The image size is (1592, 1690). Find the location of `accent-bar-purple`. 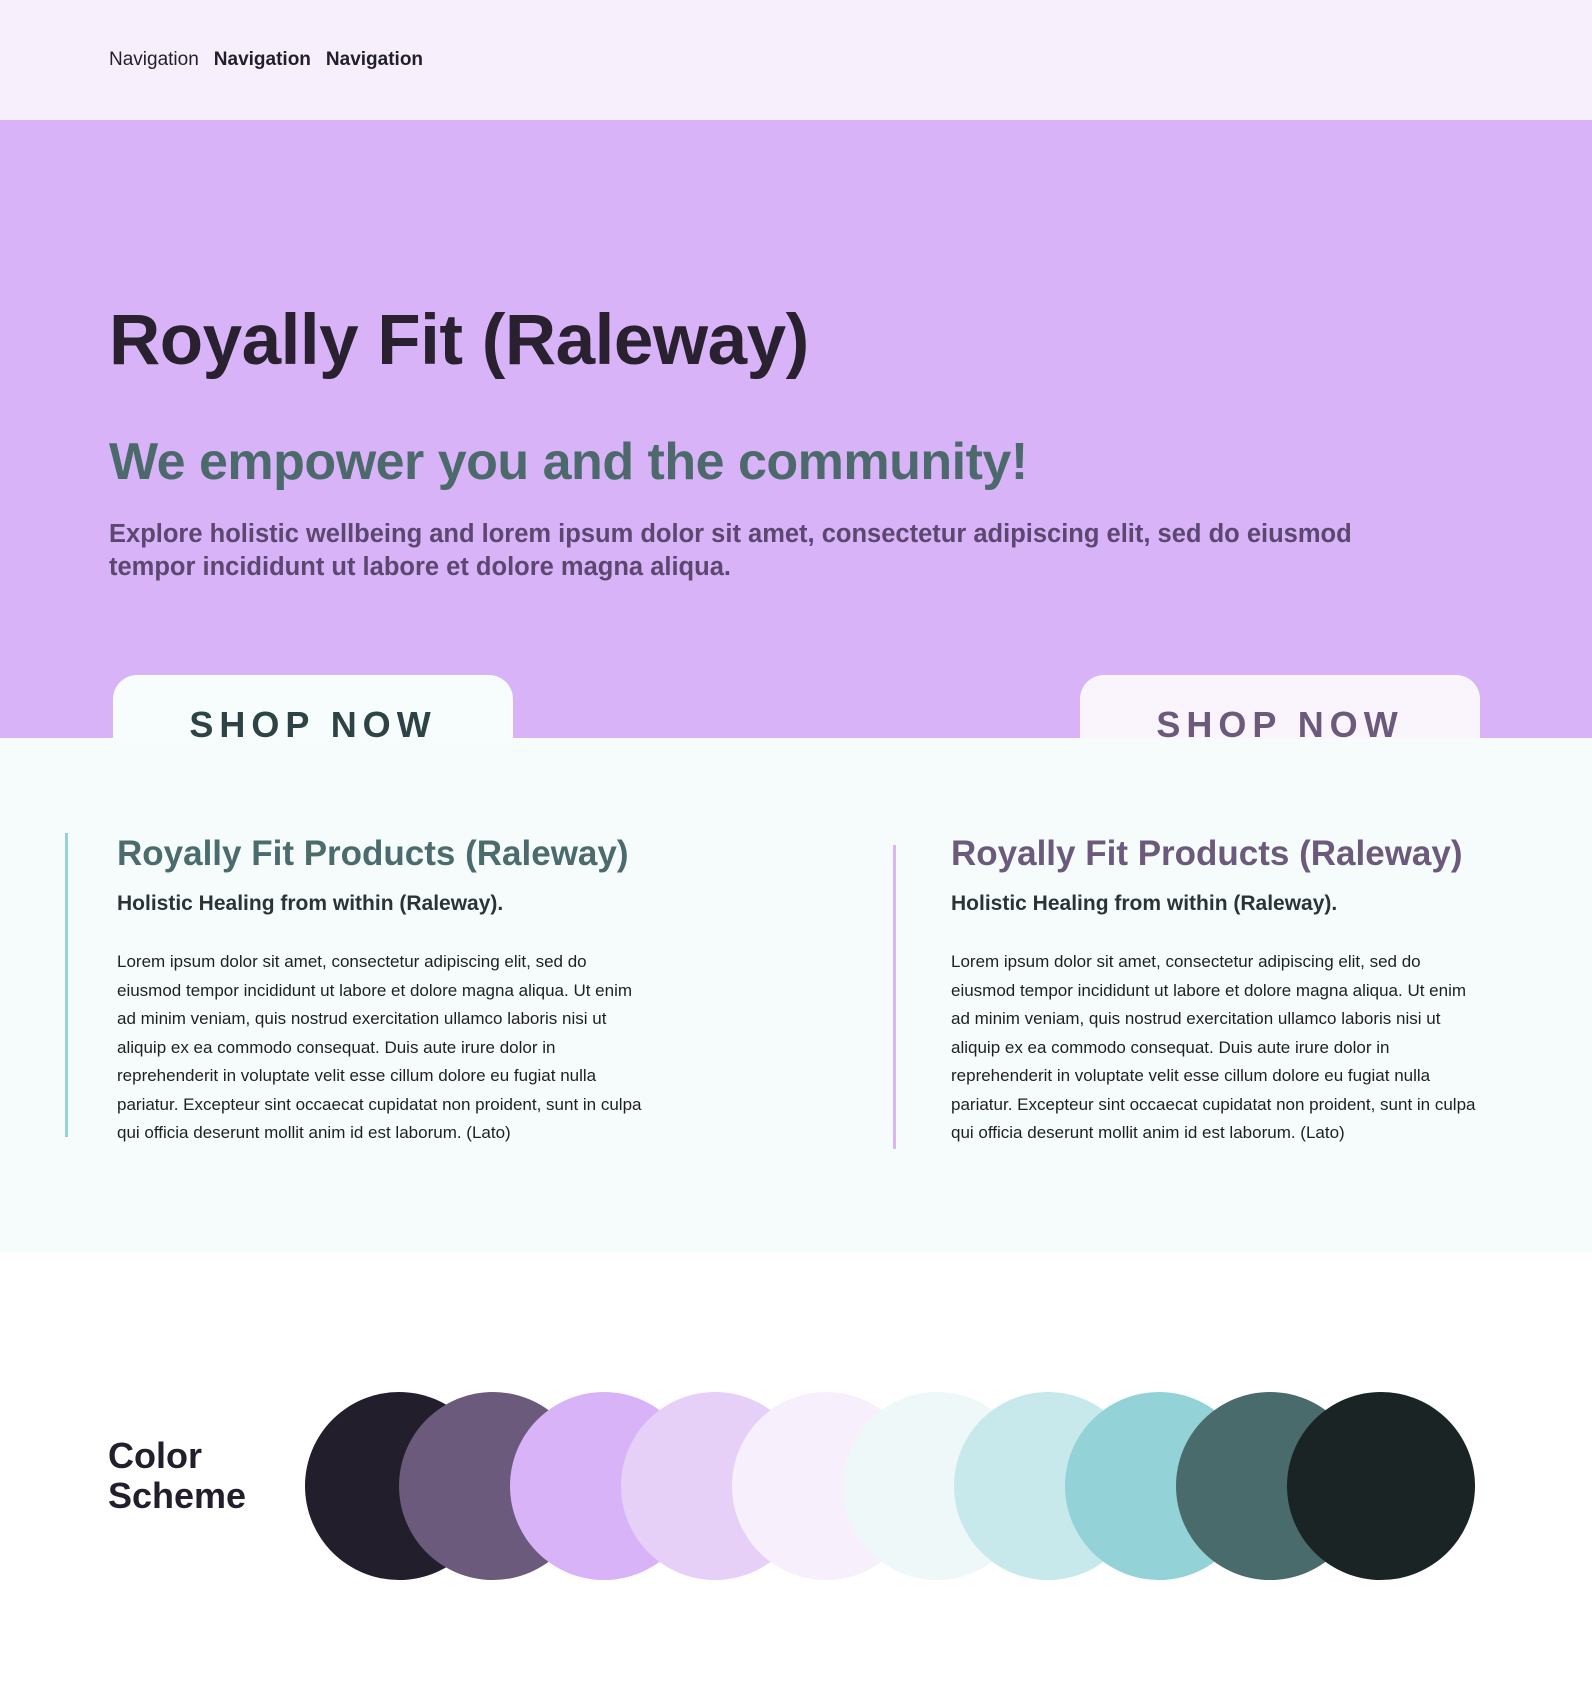

accent-bar-purple is located at coordinates (894, 997).